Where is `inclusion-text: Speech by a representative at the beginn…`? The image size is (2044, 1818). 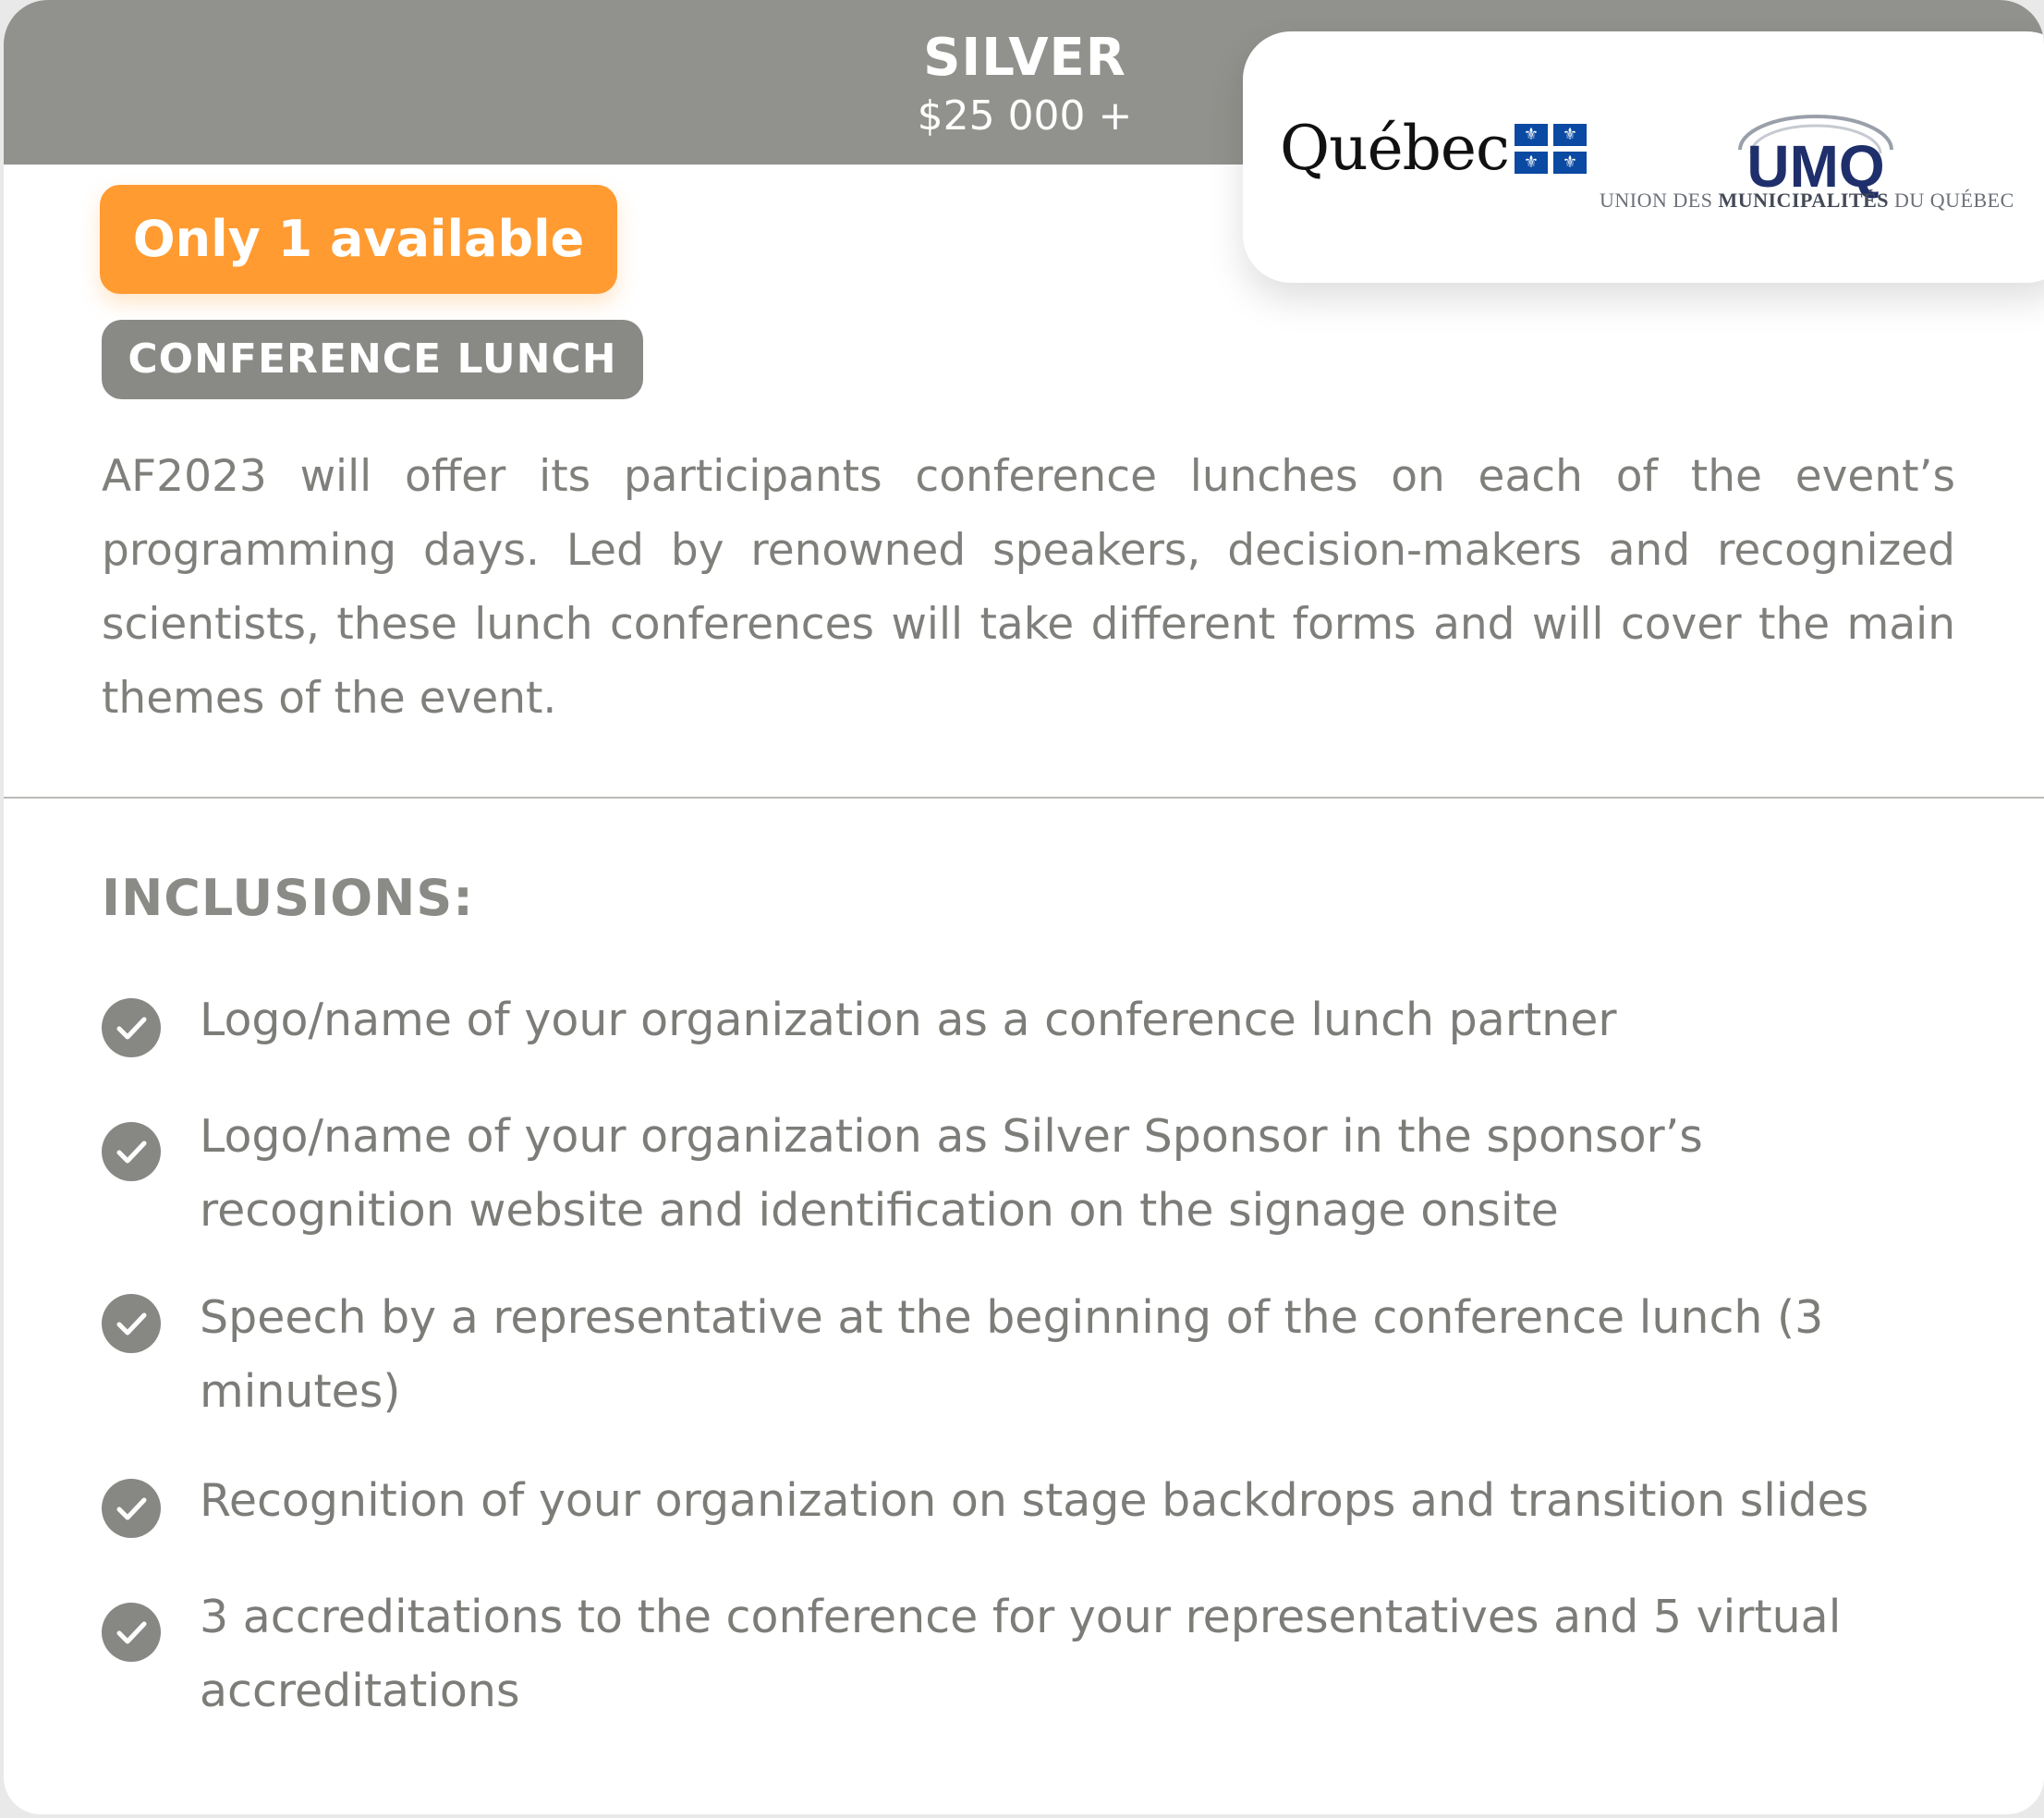
inclusion-text: Speech by a representative at the beginn… is located at coordinates (1012, 1354).